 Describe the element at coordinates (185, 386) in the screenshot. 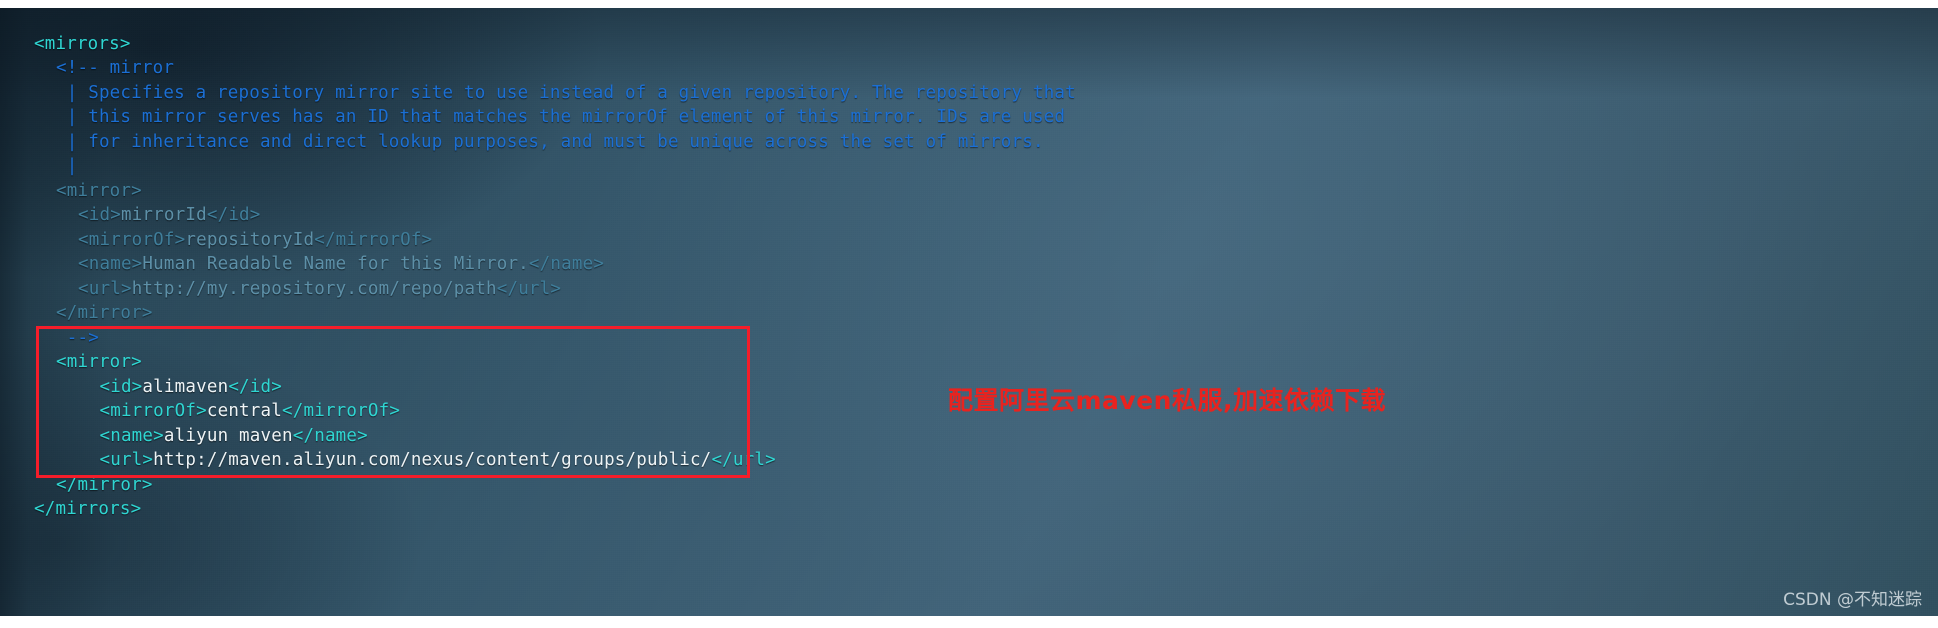

I see `code-token: alimaven` at that location.